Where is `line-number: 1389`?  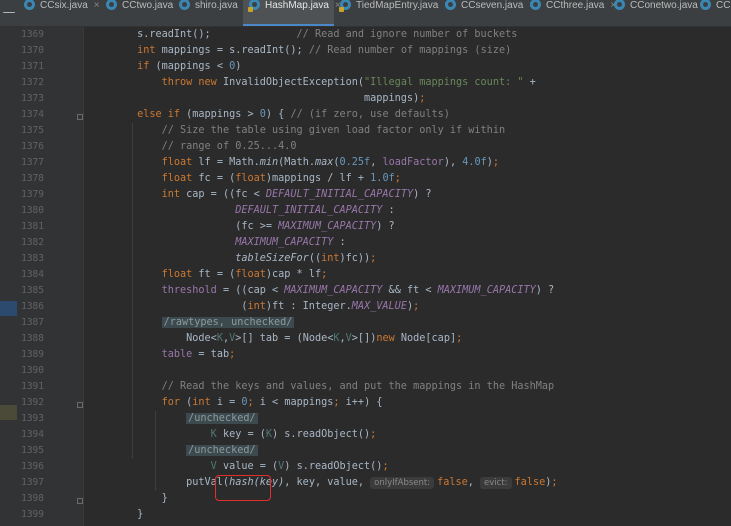 line-number: 1389 is located at coordinates (32, 354).